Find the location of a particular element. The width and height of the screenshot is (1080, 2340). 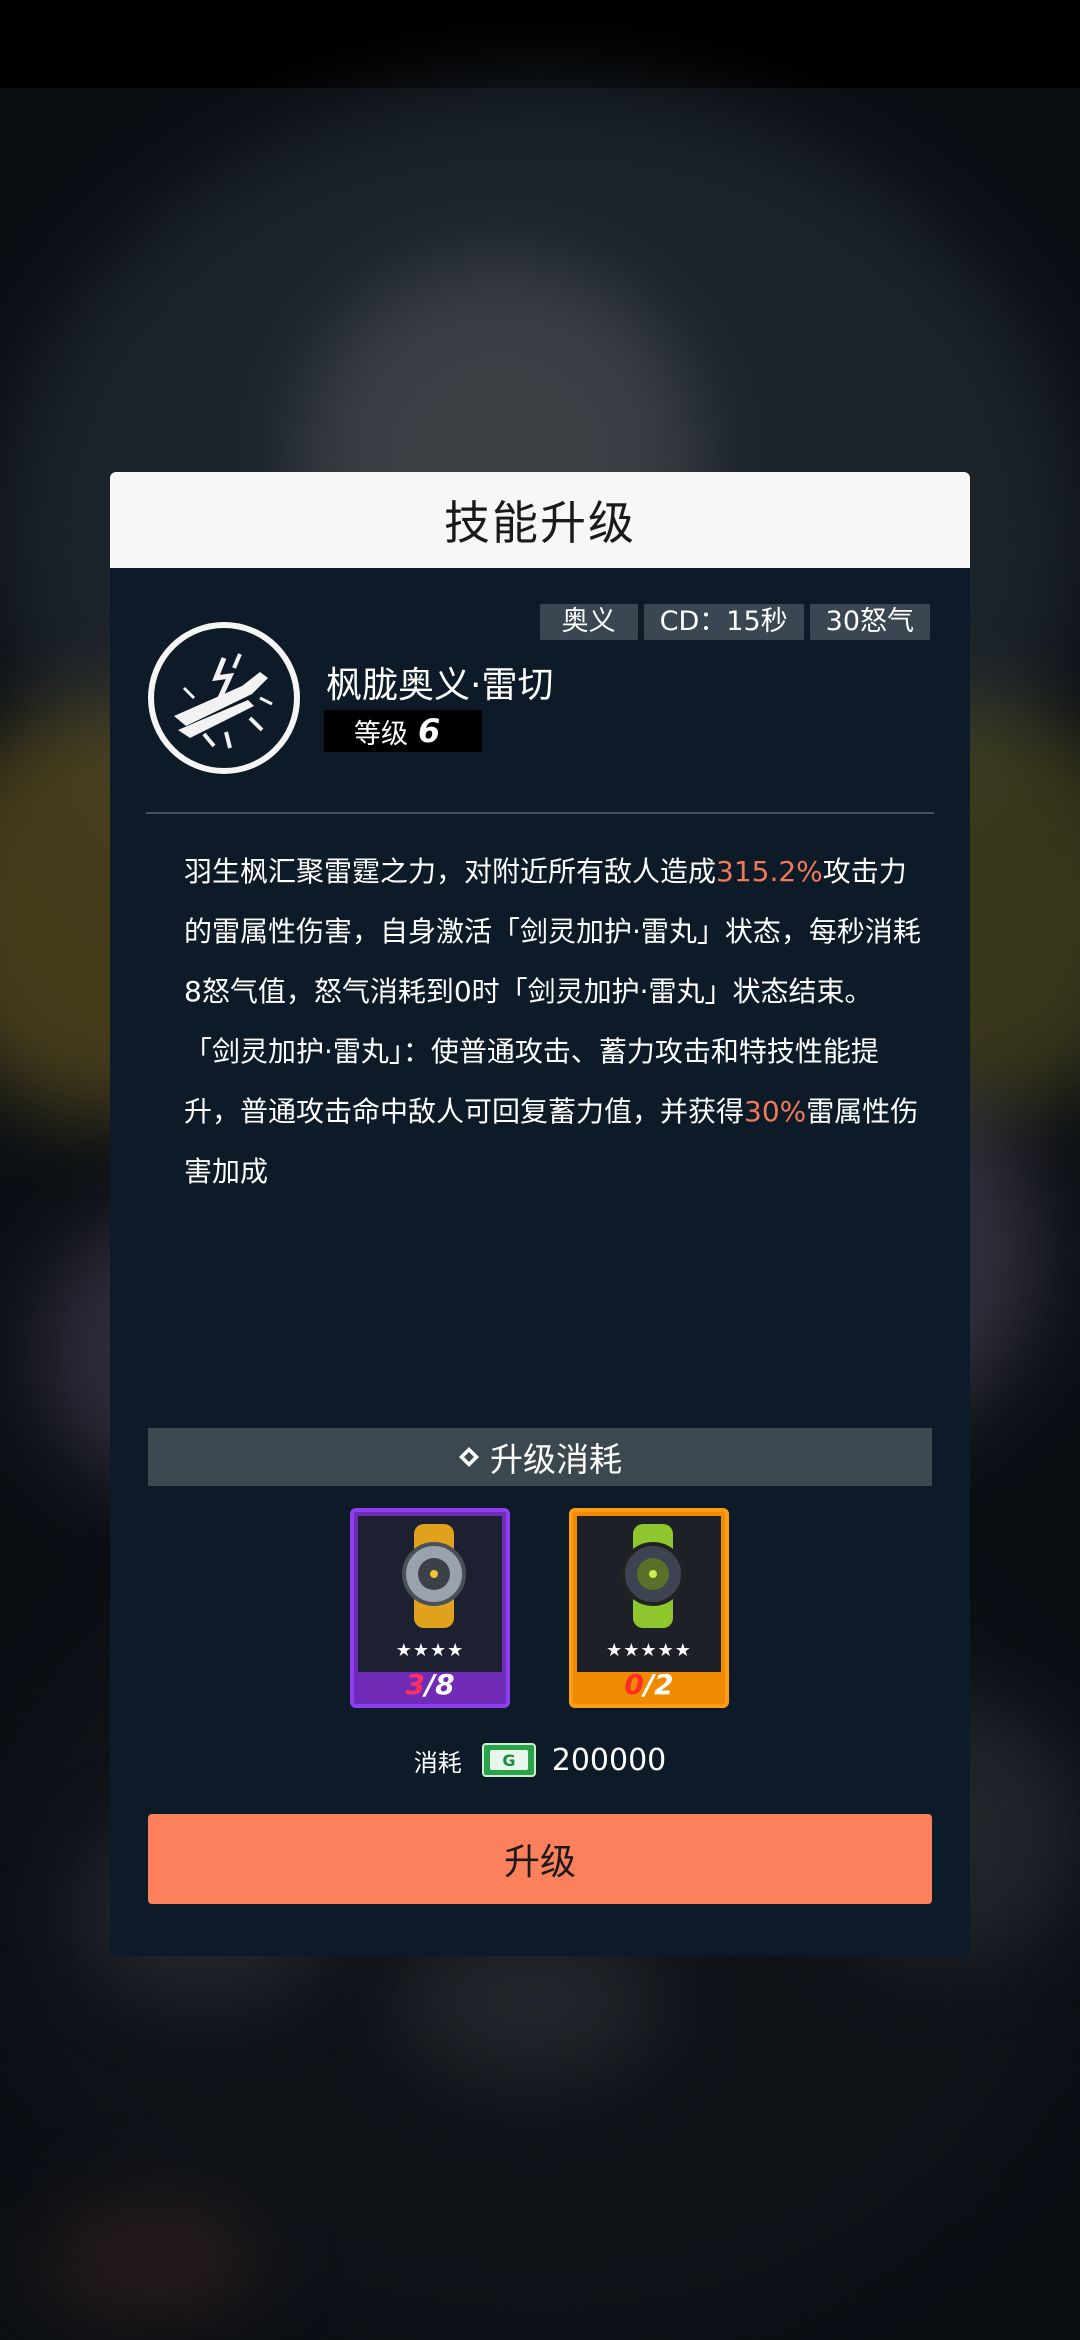

dialog-title: 技能升级 is located at coordinates (540, 523).